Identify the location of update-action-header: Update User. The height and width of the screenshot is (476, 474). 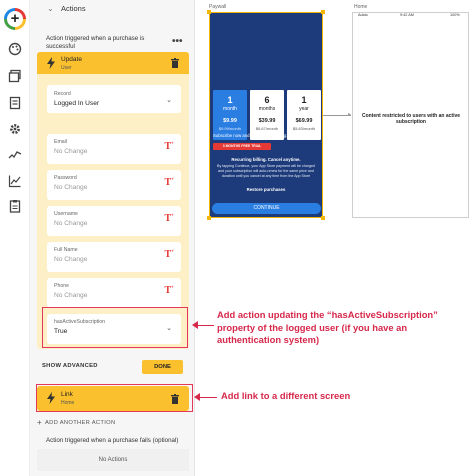
(113, 63).